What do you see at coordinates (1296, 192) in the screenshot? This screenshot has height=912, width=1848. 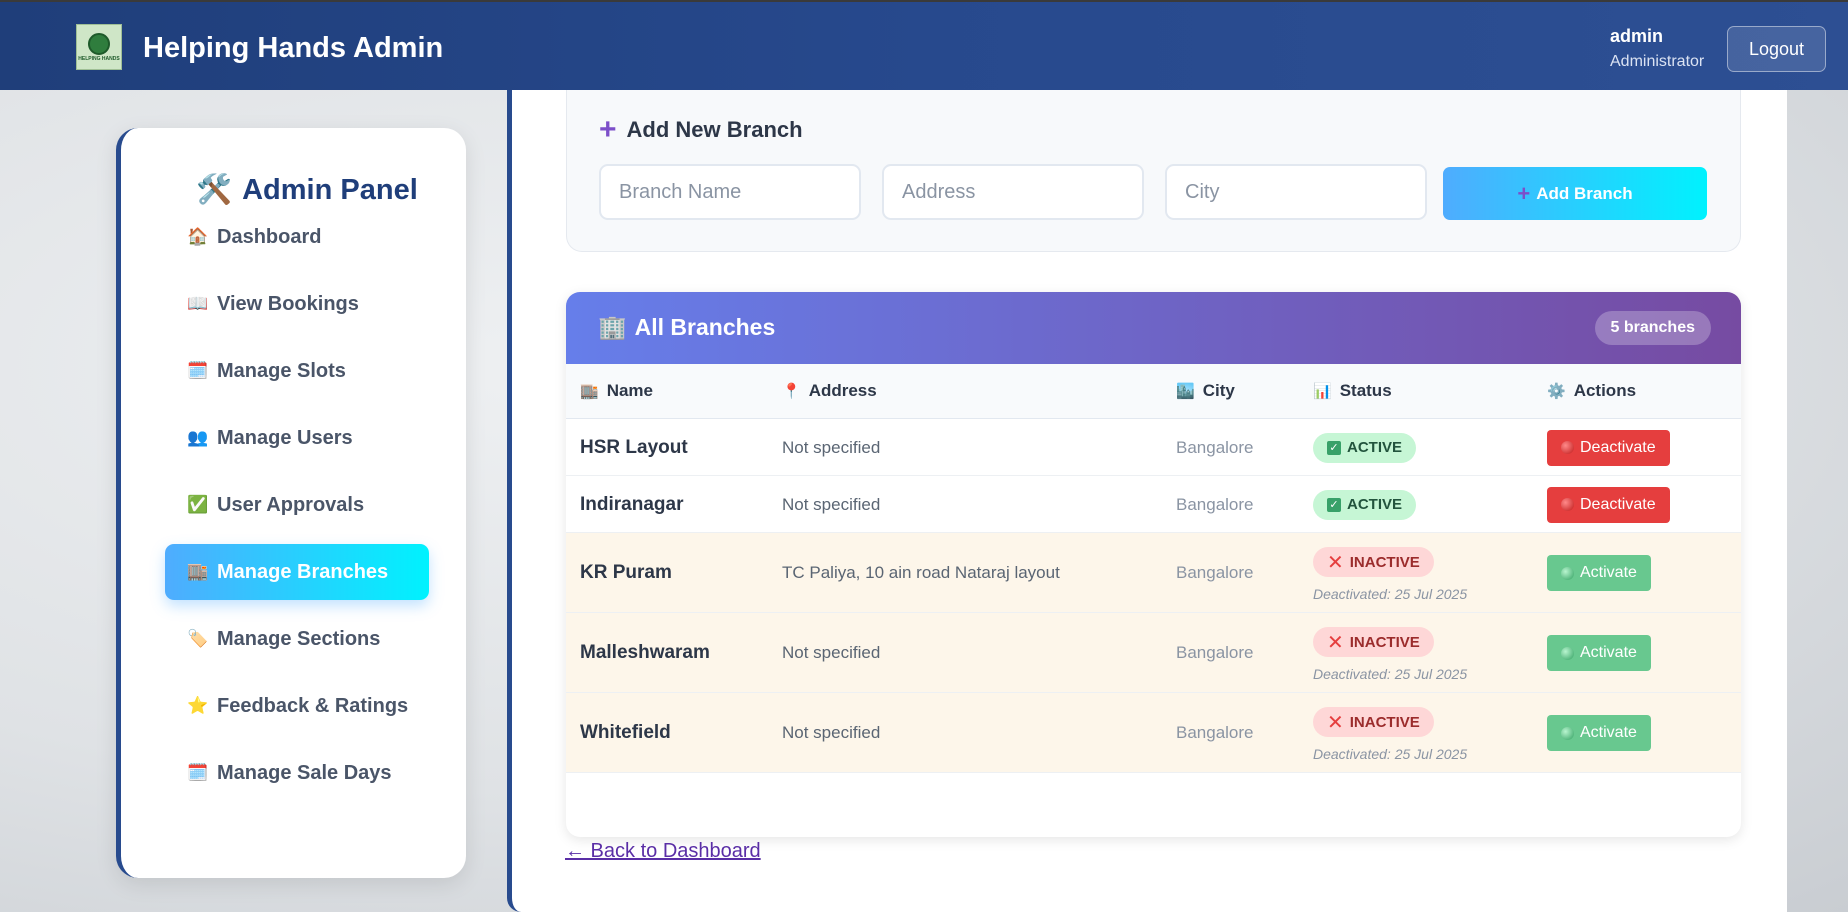 I see `city-input` at bounding box center [1296, 192].